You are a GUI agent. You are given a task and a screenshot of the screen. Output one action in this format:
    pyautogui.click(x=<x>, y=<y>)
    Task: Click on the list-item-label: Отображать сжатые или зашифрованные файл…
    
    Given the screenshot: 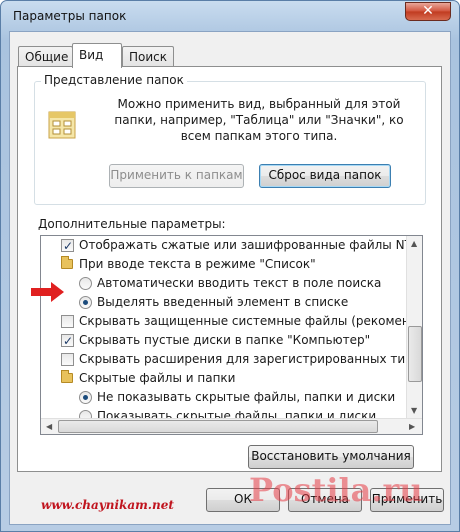 What is the action you would take?
    pyautogui.click(x=251, y=245)
    